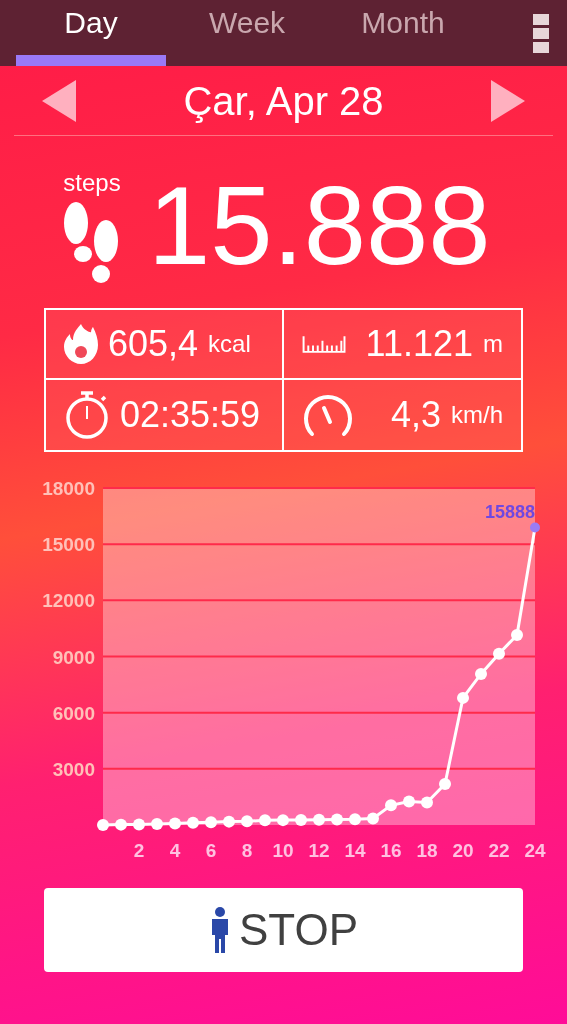  Describe the element at coordinates (73, 713) in the screenshot. I see `y-tick-label: 6000` at that location.